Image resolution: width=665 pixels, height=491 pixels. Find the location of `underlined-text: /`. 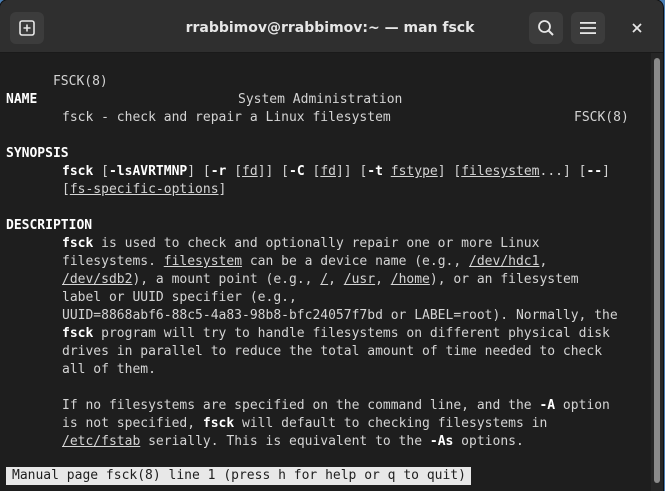

underlined-text: / is located at coordinates (324, 279).